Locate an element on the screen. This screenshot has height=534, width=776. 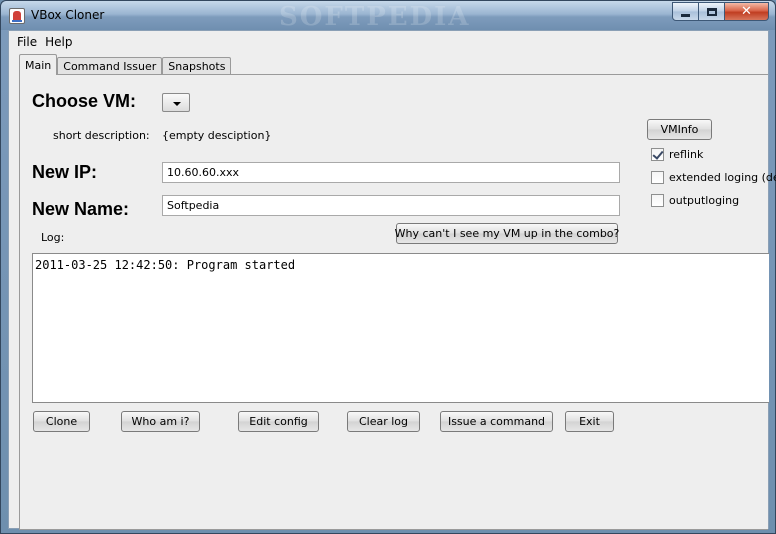
extended-logging-option: extended loging (debu is located at coordinates (713, 177).